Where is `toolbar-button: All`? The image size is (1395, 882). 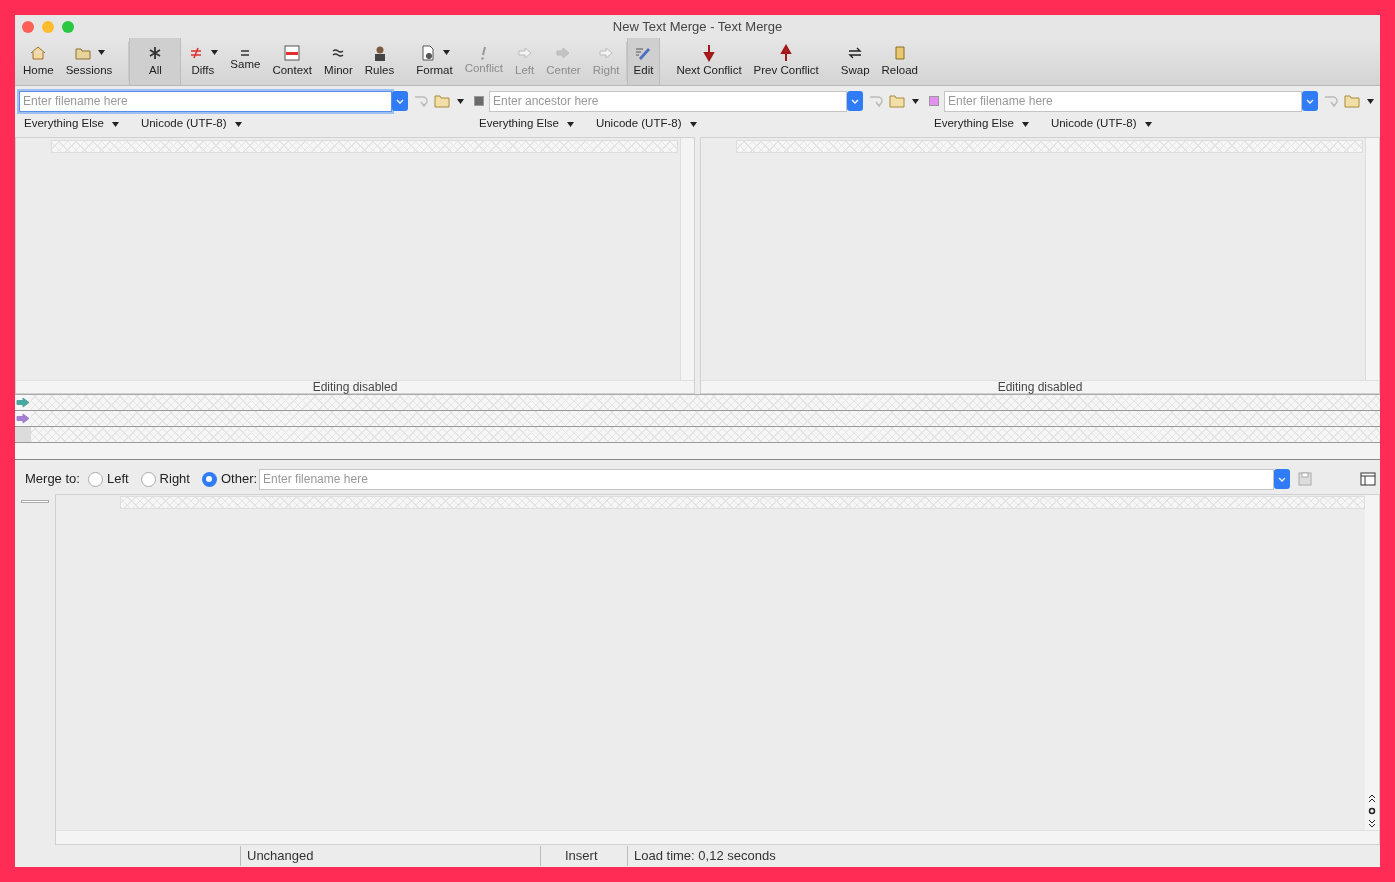
toolbar-button: All is located at coordinates (155, 61).